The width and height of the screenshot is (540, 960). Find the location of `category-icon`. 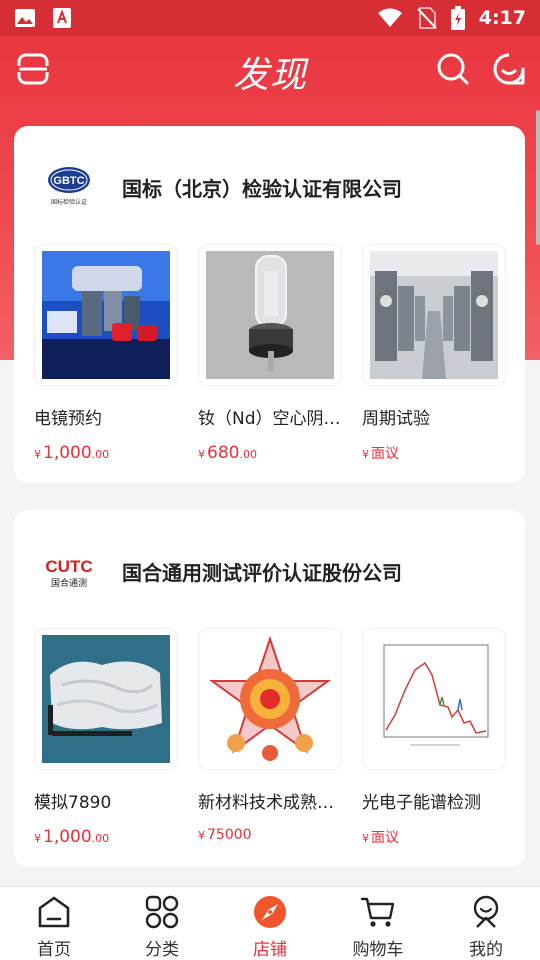

category-icon is located at coordinates (162, 912).